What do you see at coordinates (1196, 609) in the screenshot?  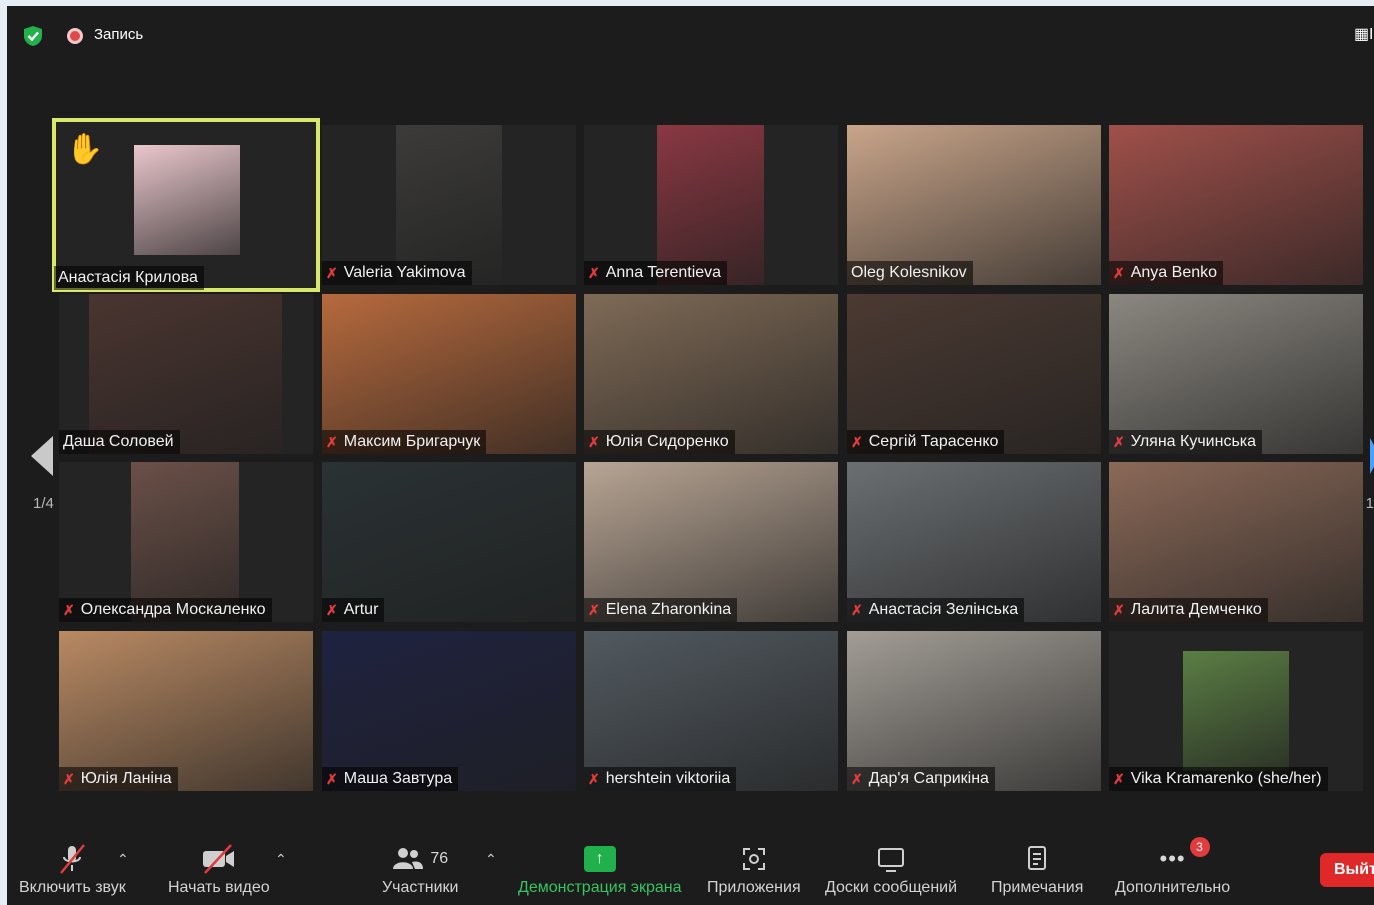 I see `participant-name: Лалита Демченко` at bounding box center [1196, 609].